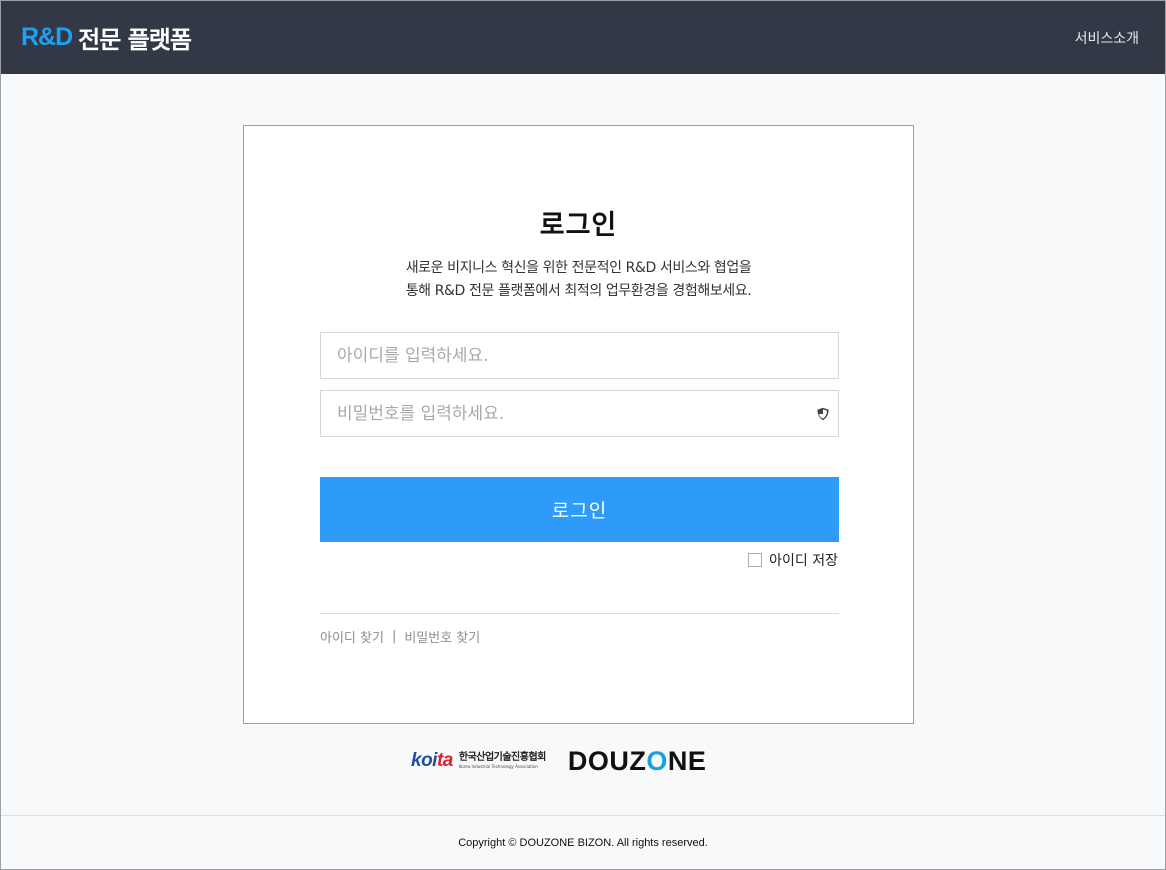 The width and height of the screenshot is (1166, 870). I want to click on login-button: 로그인, so click(579, 509).